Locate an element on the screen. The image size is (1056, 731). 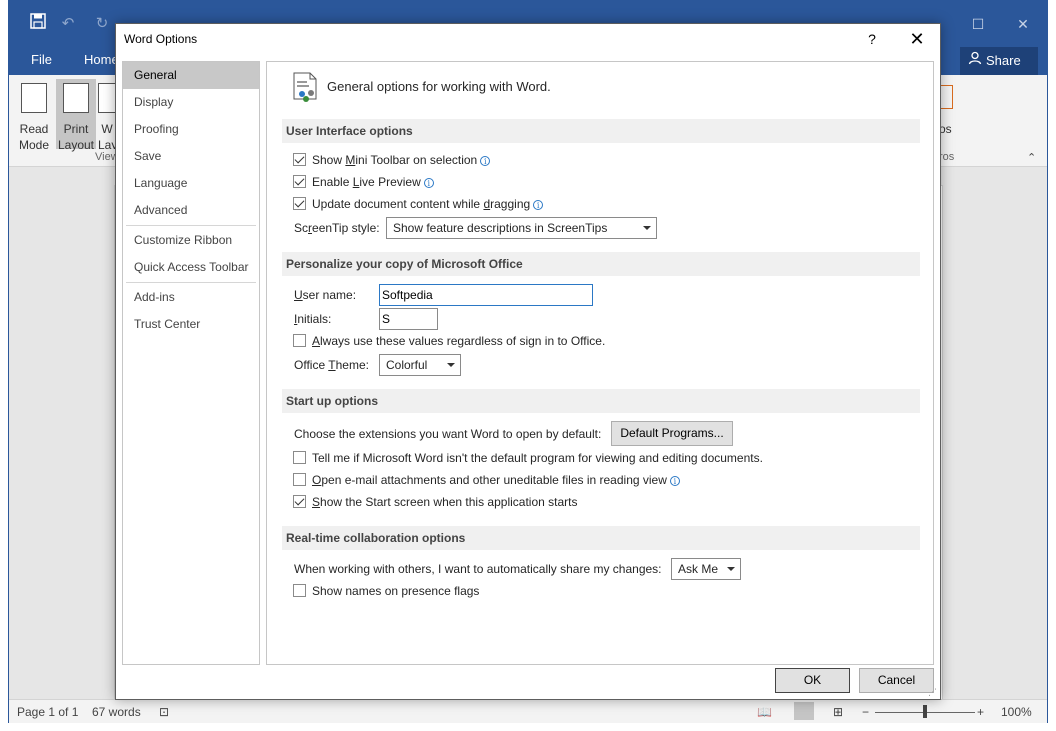
show-start-screen-checkbox is located at coordinates (299, 501).